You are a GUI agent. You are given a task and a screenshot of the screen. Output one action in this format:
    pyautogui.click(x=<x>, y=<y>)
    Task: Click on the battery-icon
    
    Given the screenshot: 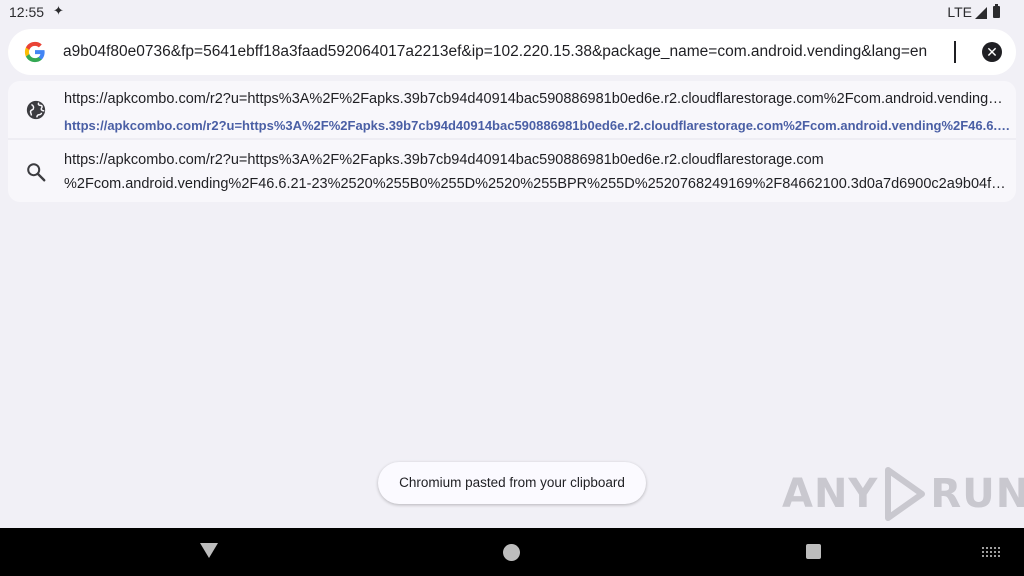 What is the action you would take?
    pyautogui.click(x=996, y=11)
    